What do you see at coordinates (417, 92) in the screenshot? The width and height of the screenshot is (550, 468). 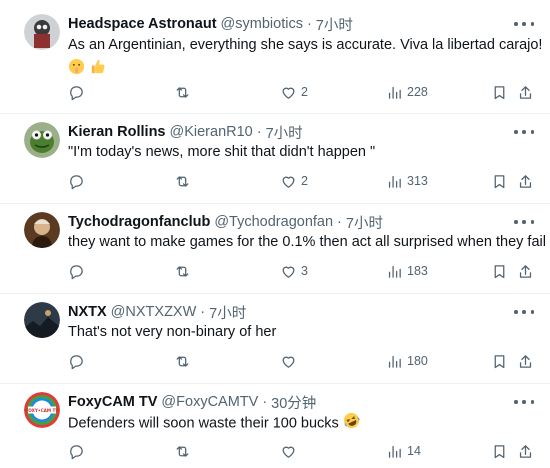 I see `view-count: 228` at bounding box center [417, 92].